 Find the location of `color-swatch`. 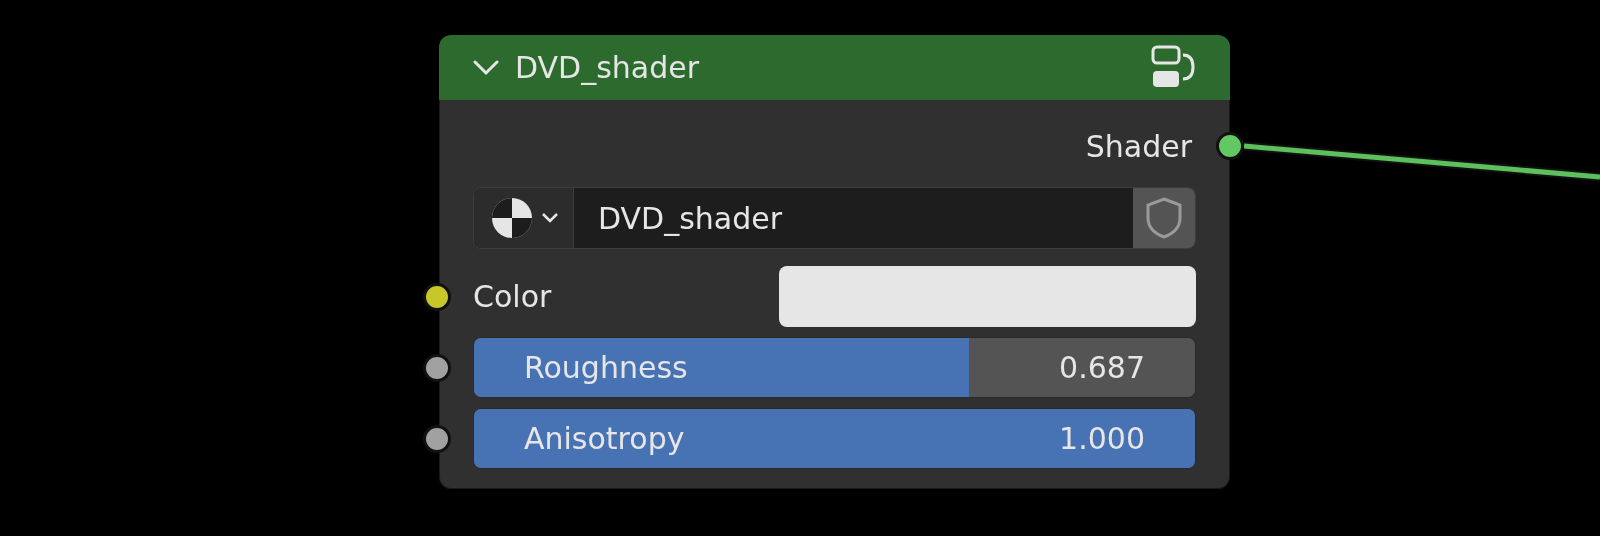

color-swatch is located at coordinates (987, 296).